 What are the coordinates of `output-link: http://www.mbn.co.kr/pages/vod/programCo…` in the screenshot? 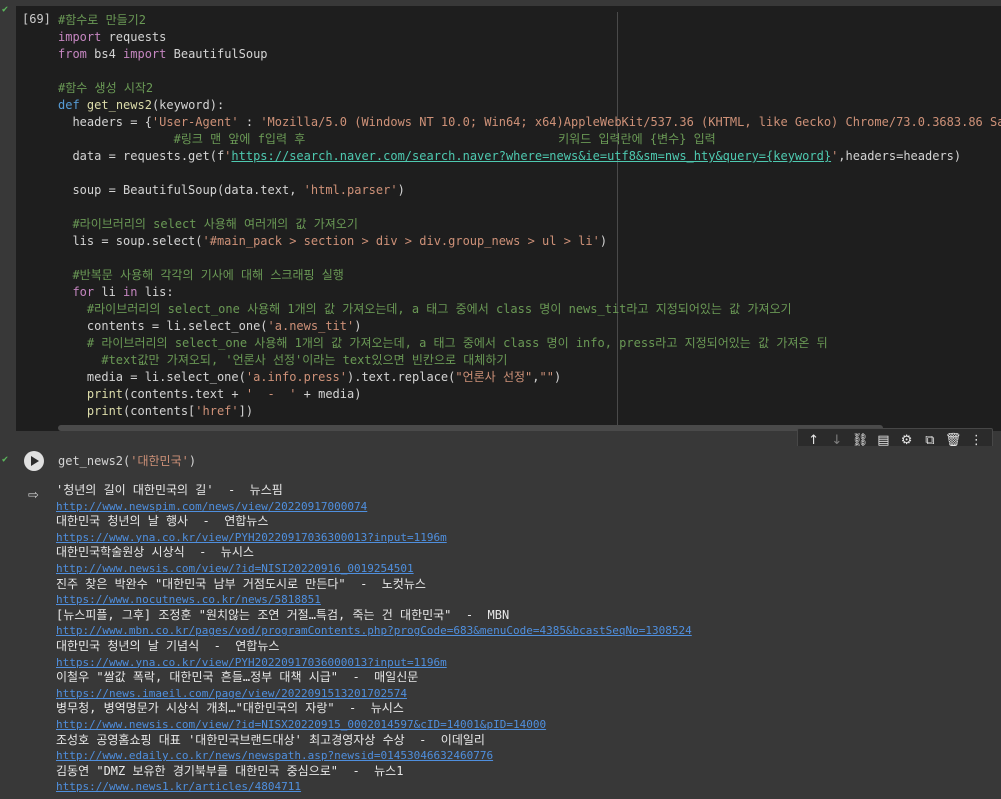 It's located at (374, 630).